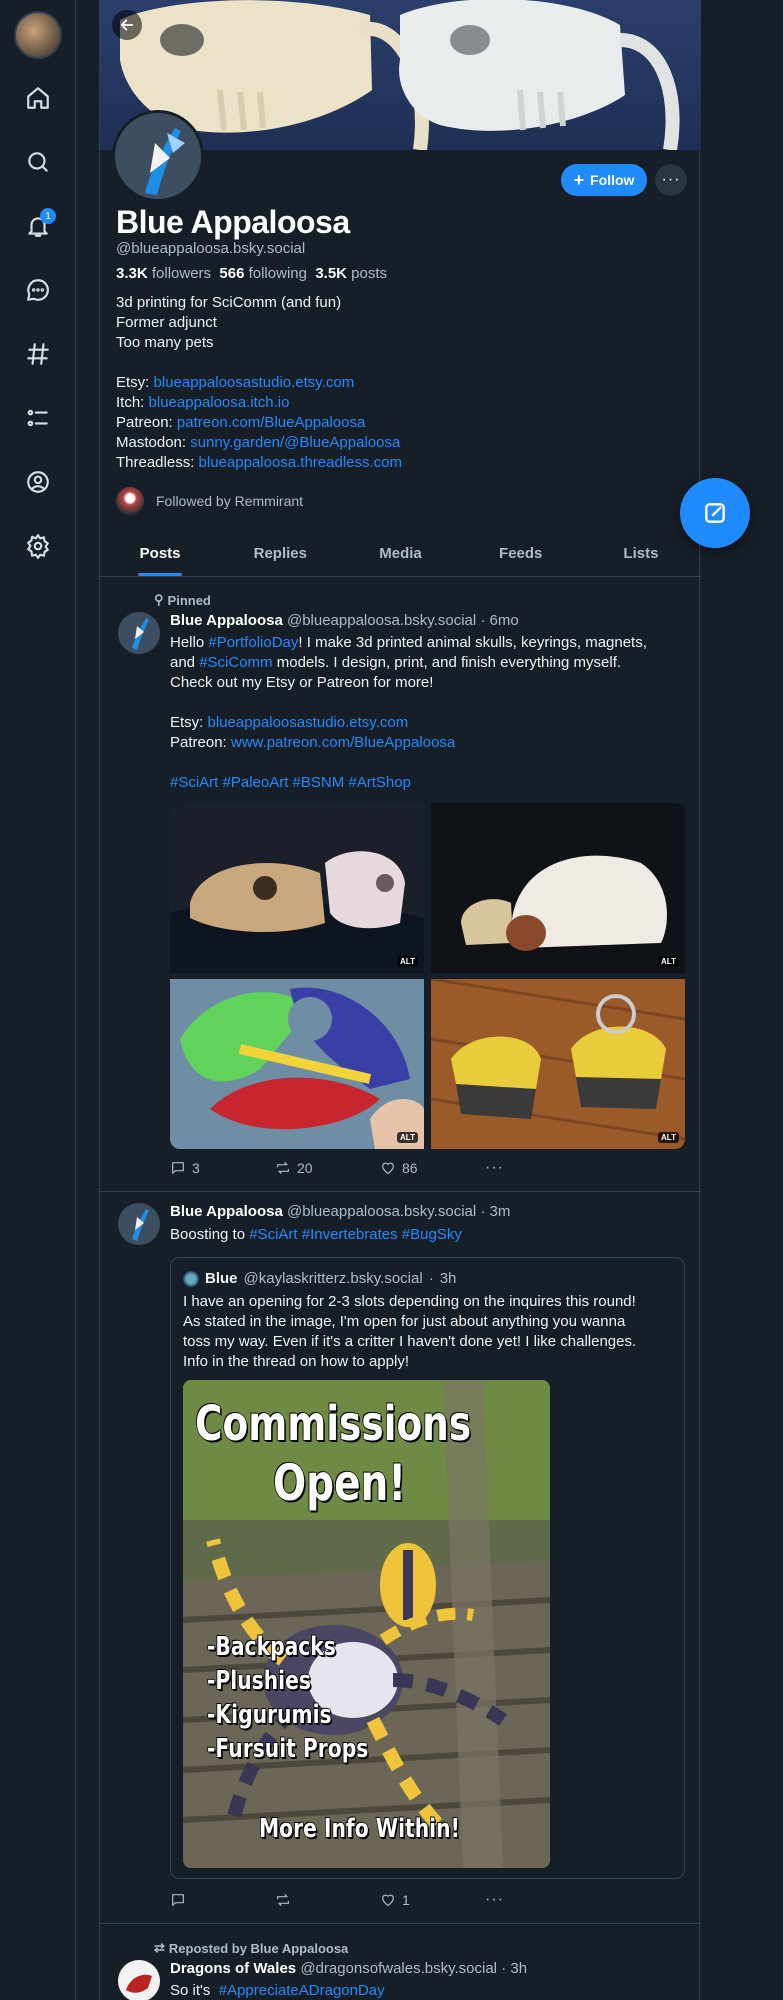 The image size is (783, 2000). Describe the element at coordinates (130, 501) in the screenshot. I see `follower-avatar` at that location.